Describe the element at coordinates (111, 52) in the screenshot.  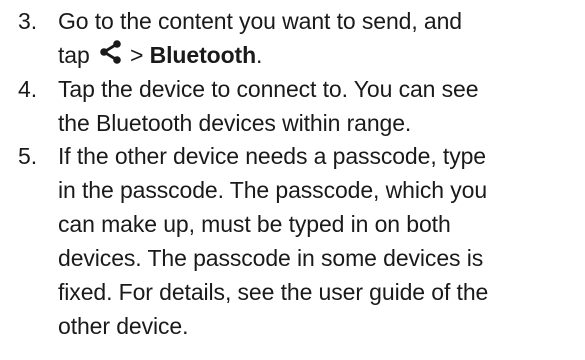
I see `share-icon` at that location.